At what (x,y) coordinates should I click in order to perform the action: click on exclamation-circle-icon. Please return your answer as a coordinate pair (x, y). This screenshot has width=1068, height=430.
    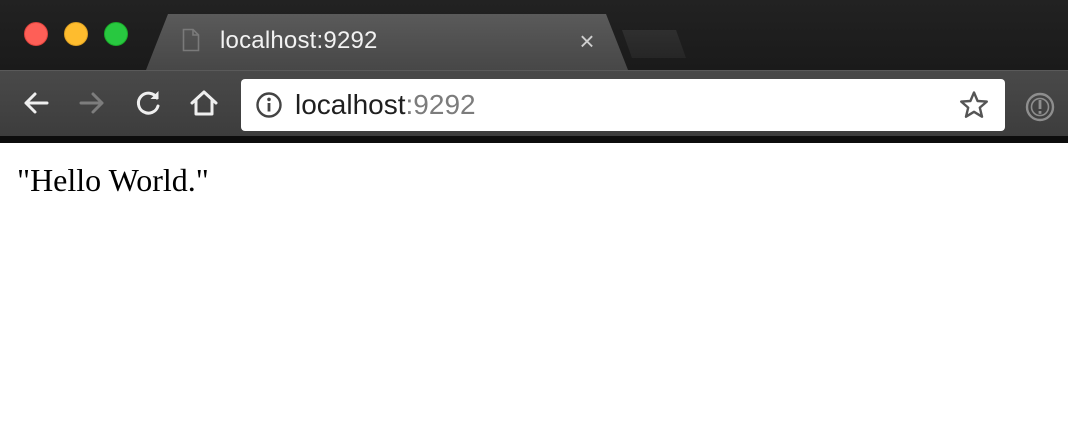
    Looking at the image, I should click on (1040, 107).